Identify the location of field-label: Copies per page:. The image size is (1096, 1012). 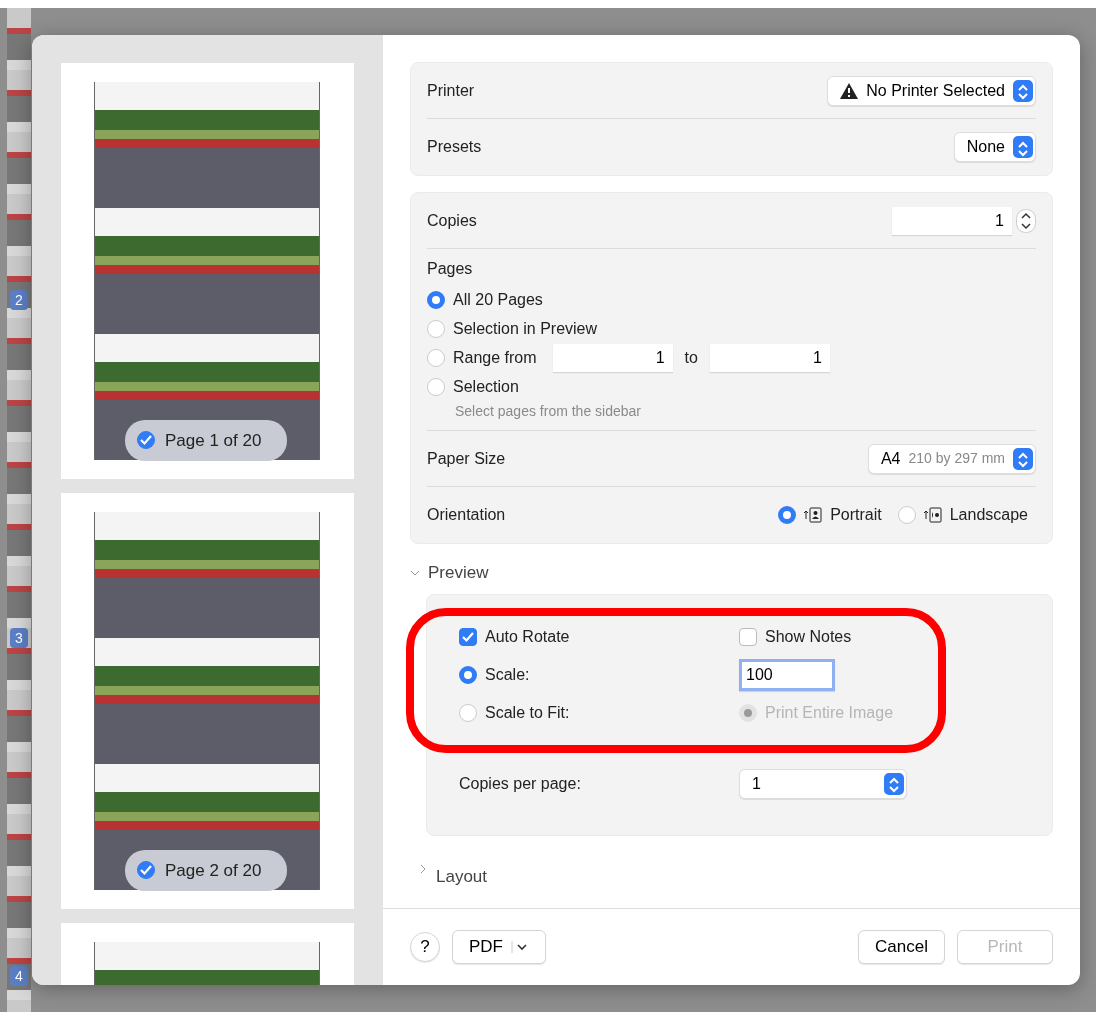
(520, 783).